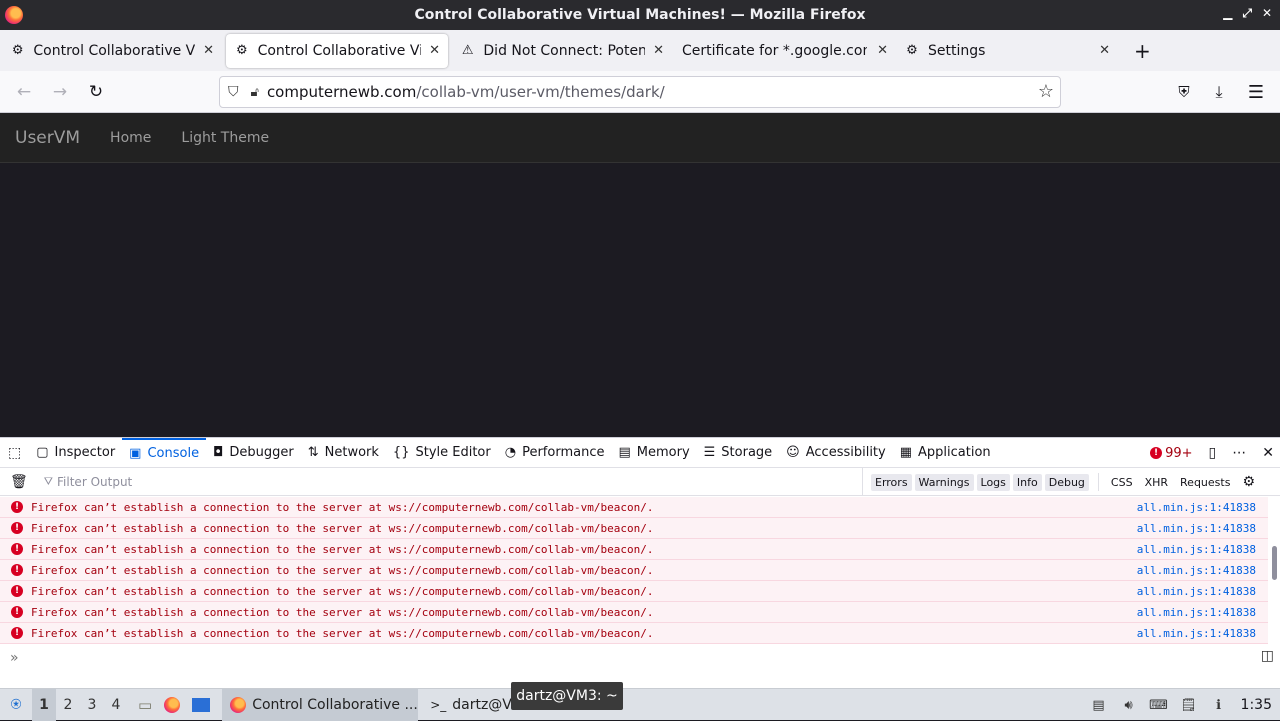  Describe the element at coordinates (1247, 13) in the screenshot. I see `maximize-icon: ⤢` at that location.